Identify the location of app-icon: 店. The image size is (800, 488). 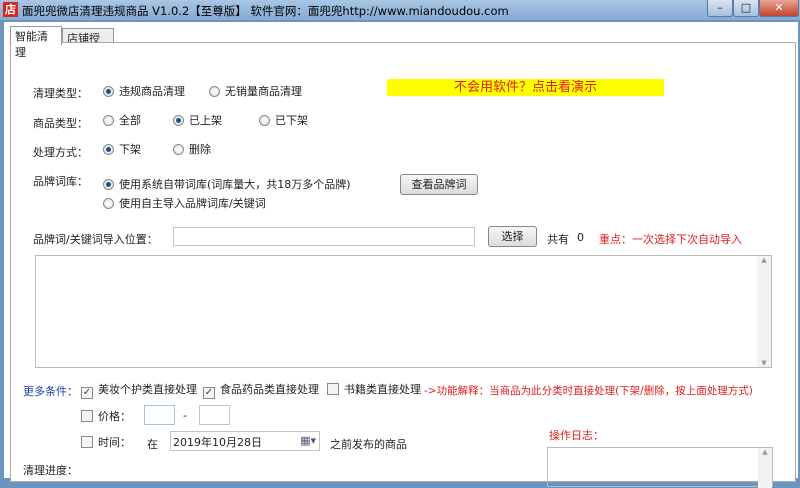
(10, 9).